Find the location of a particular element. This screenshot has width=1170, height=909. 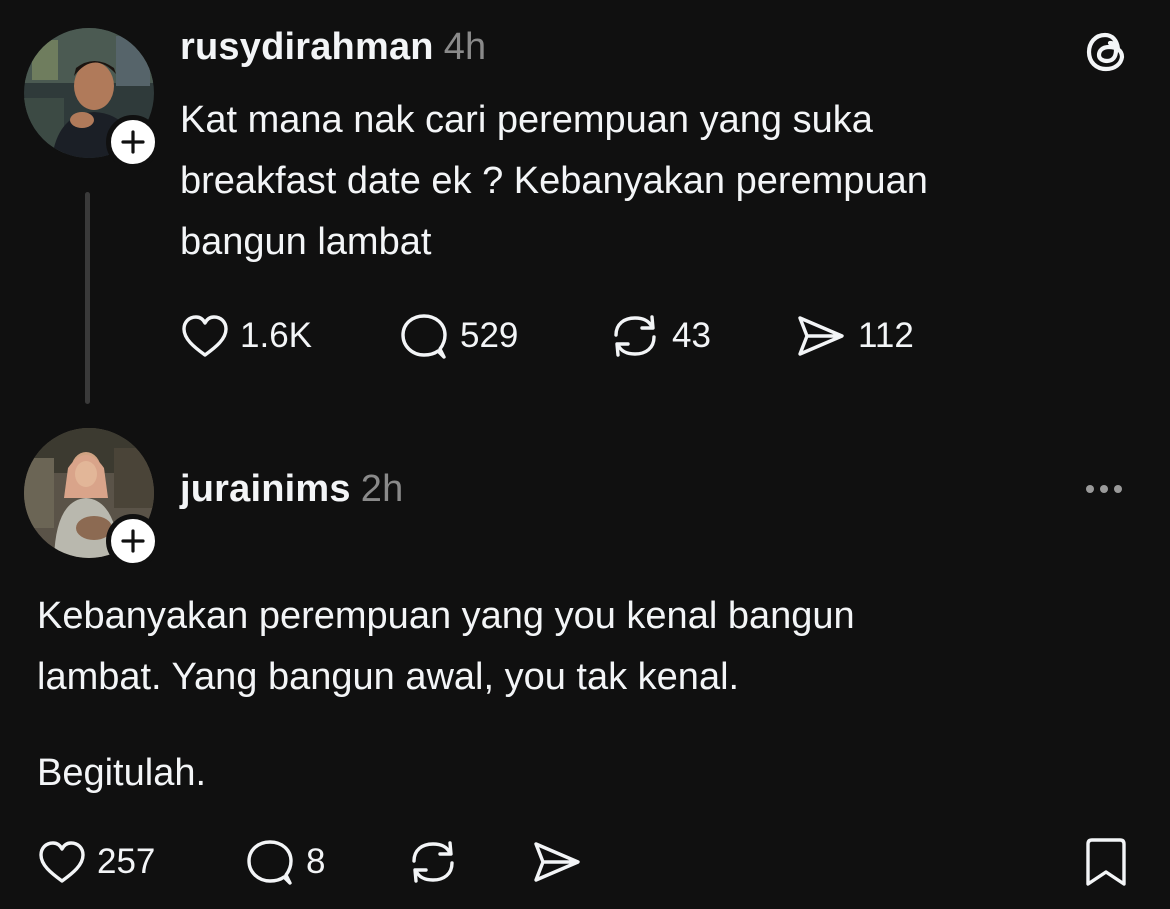

post2-header: jurainims 2h is located at coordinates (291, 489).